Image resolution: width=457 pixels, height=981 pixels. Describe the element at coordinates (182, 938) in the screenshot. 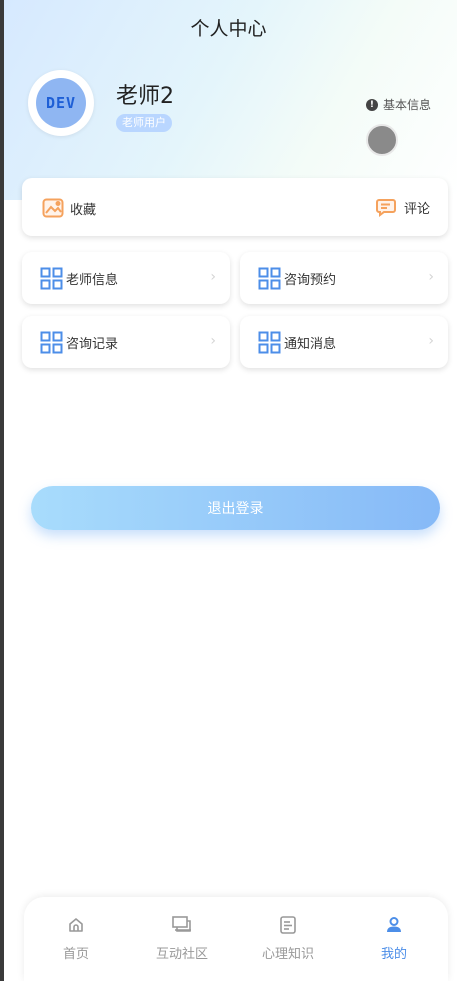

I see `tab-community: 互动社区` at that location.